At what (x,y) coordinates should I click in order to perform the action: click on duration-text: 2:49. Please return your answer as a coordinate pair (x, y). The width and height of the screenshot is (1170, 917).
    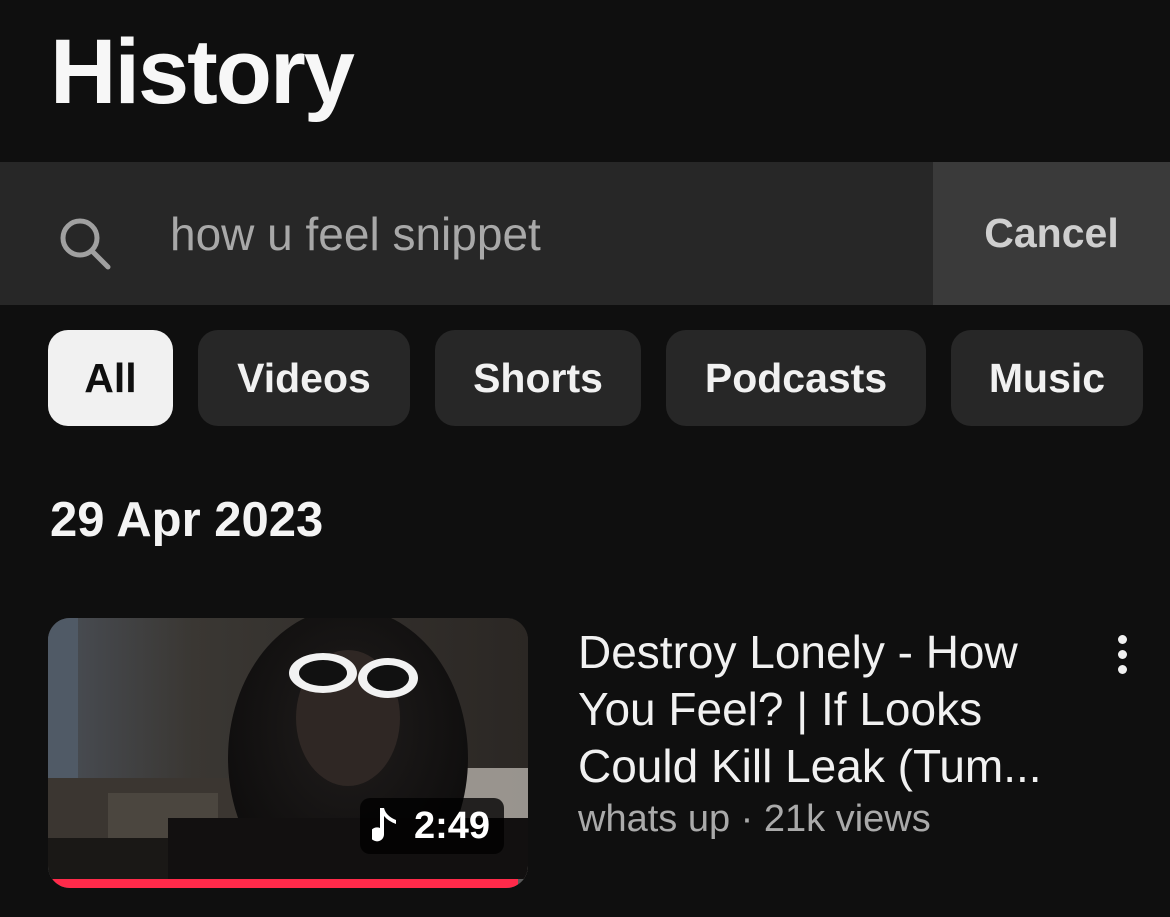
    Looking at the image, I should click on (451, 825).